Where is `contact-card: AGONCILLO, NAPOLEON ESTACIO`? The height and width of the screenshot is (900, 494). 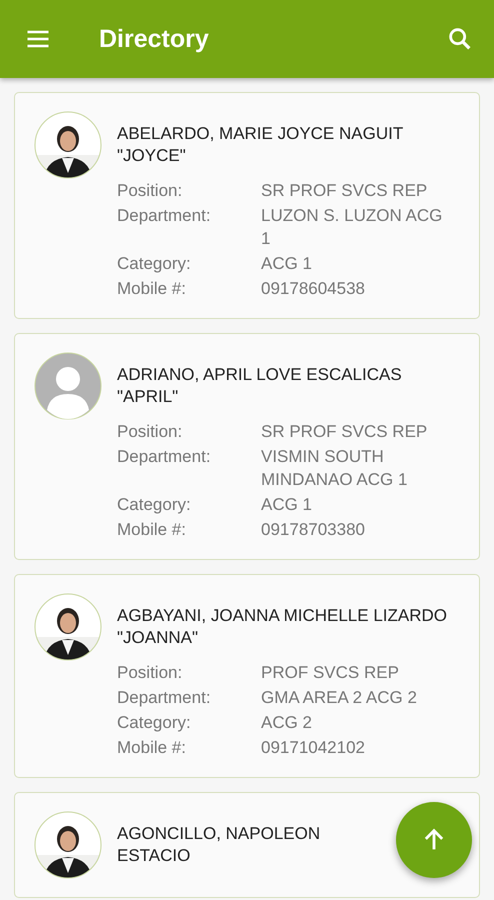
contact-card: AGONCILLO, NAPOLEON ESTACIO is located at coordinates (247, 845).